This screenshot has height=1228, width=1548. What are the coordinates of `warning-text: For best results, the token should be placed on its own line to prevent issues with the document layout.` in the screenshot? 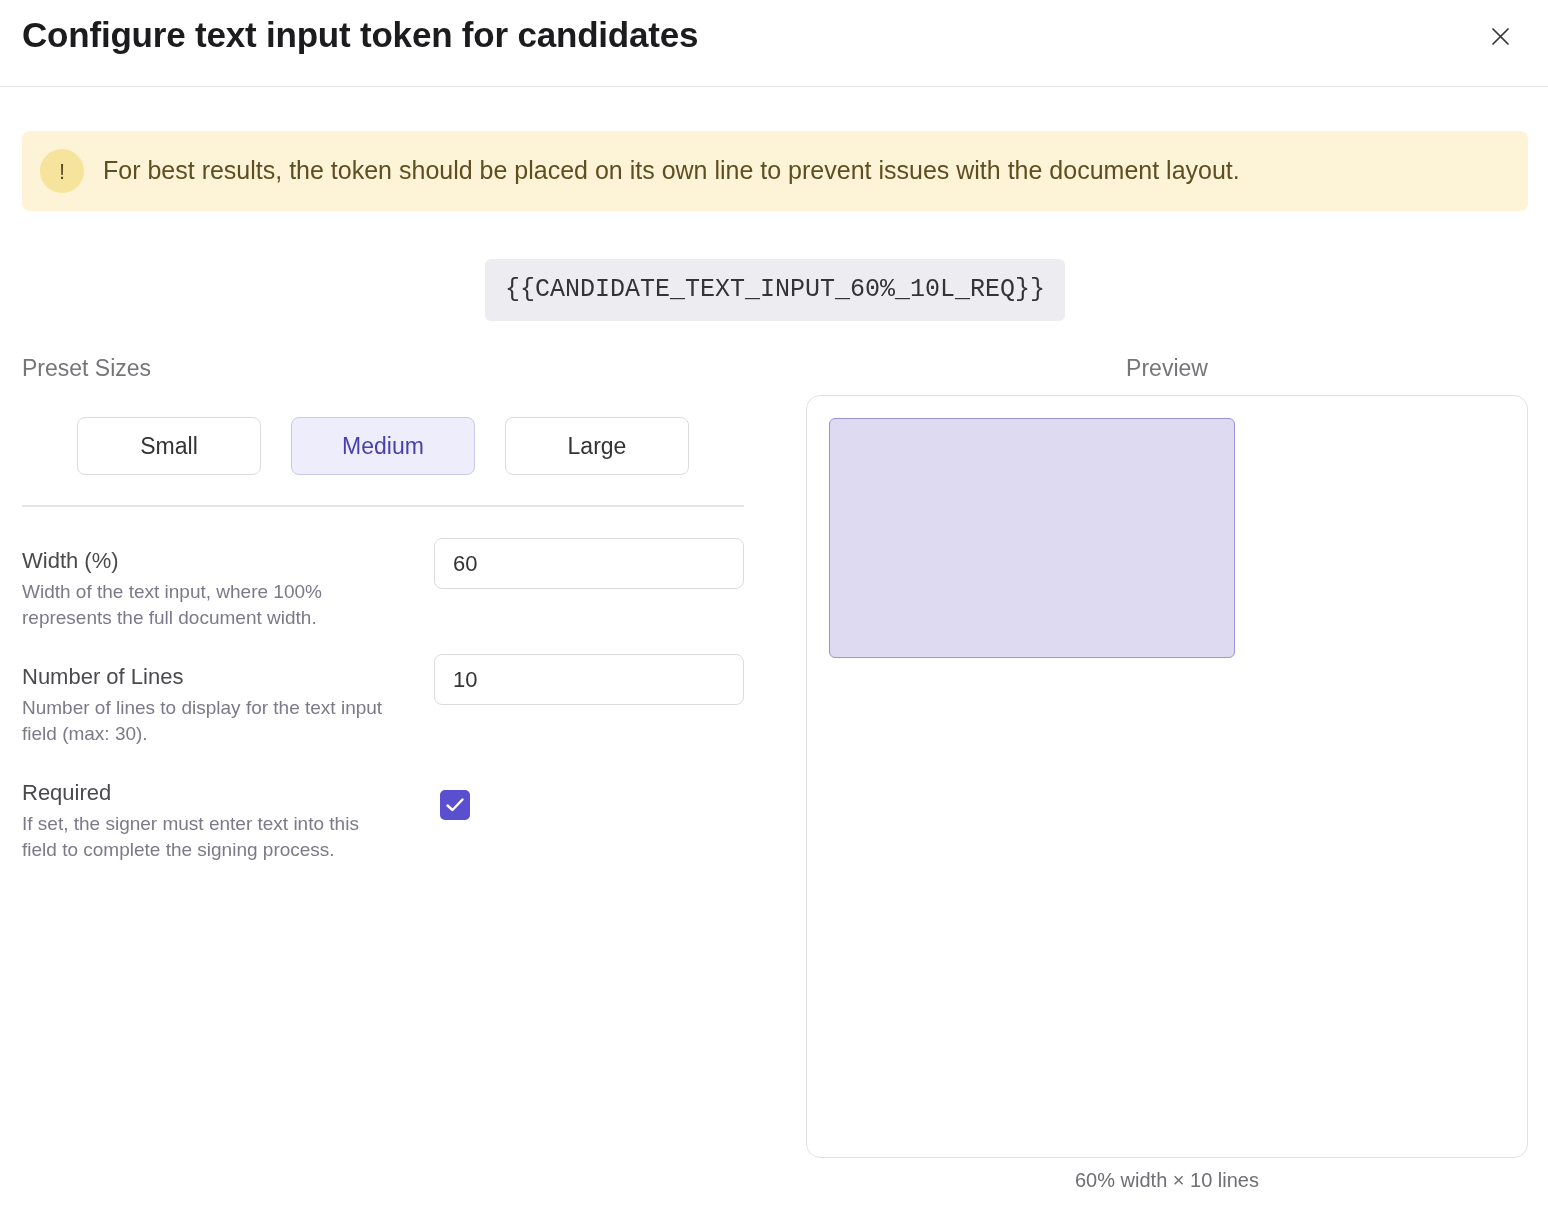 It's located at (671, 171).